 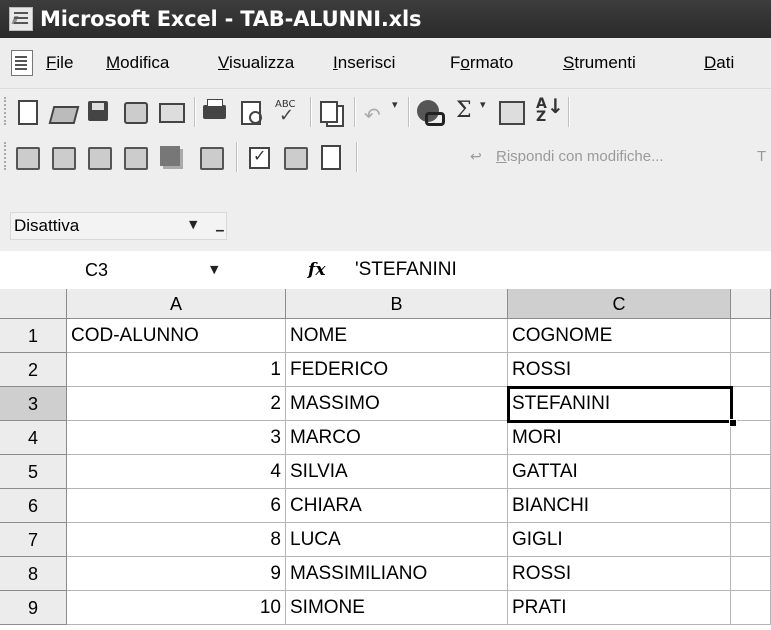 I want to click on cell-d7, so click(x=751, y=540).